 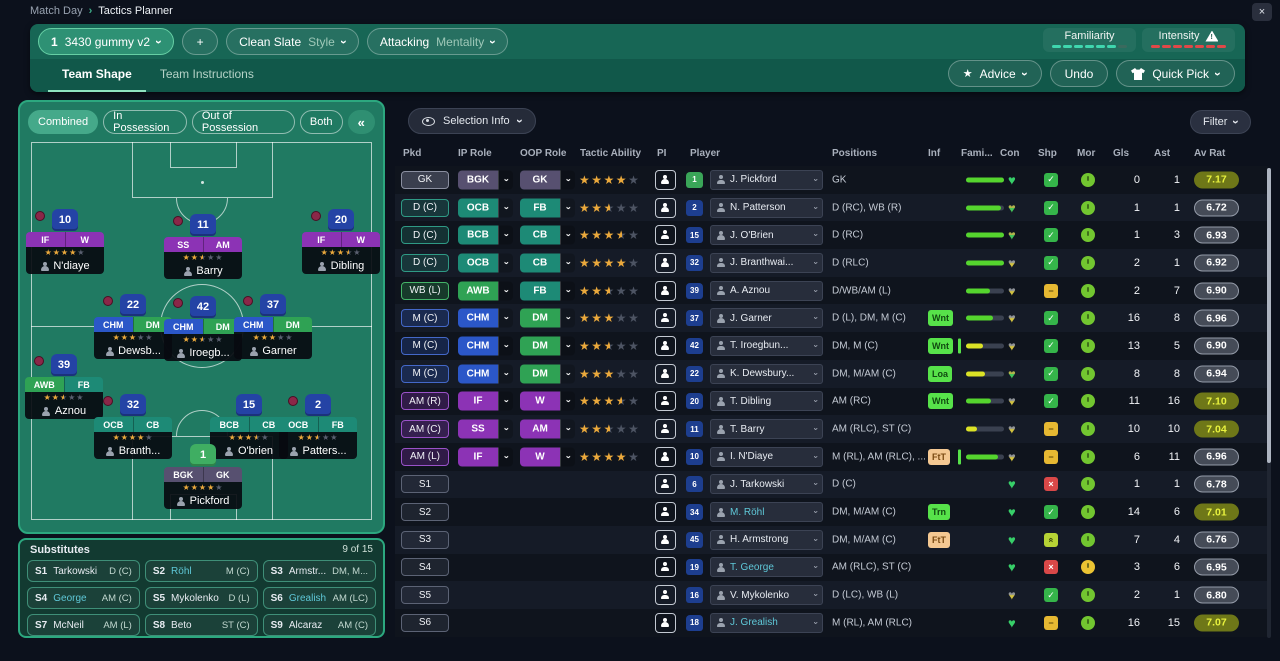 I want to click on oop-role-dropdown: AM ›, so click(x=547, y=429).